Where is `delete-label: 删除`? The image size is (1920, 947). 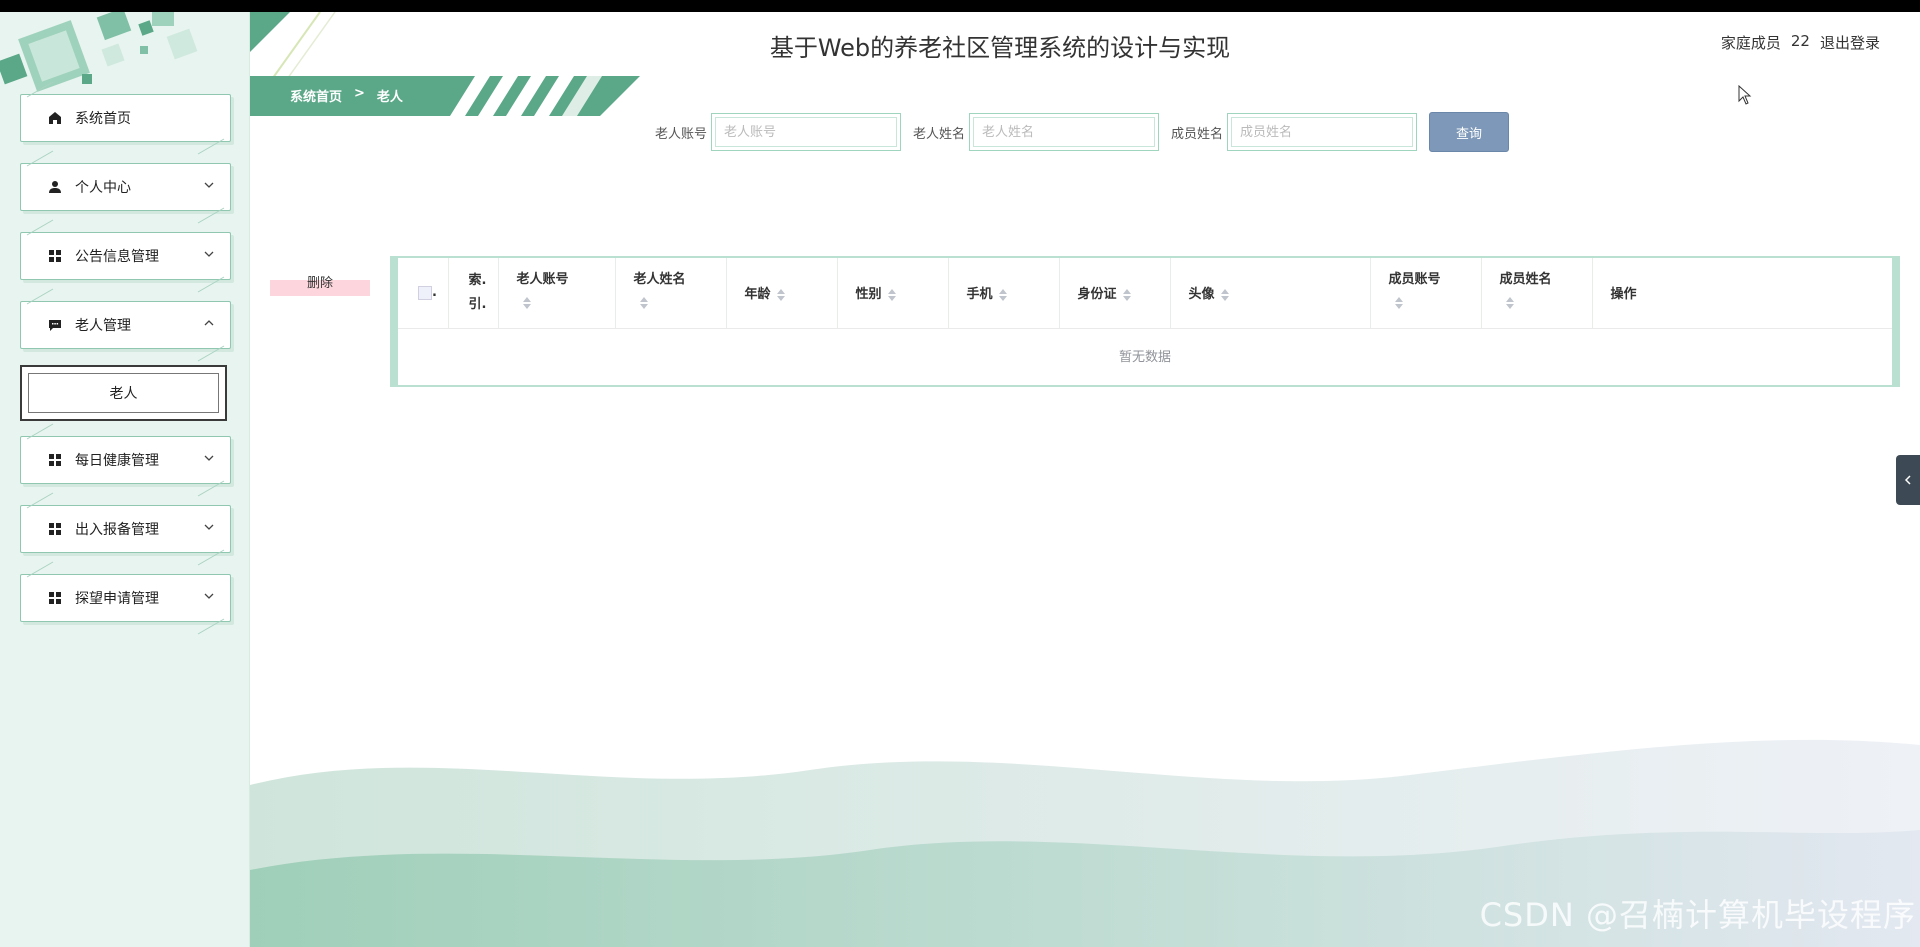
delete-label: 删除 is located at coordinates (319, 283).